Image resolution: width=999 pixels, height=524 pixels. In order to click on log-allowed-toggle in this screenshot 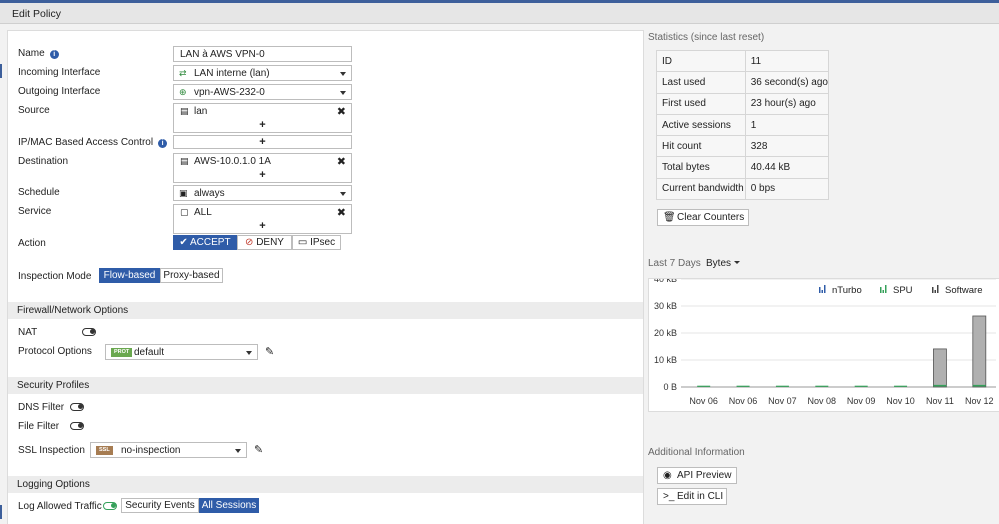, I will do `click(110, 506)`.